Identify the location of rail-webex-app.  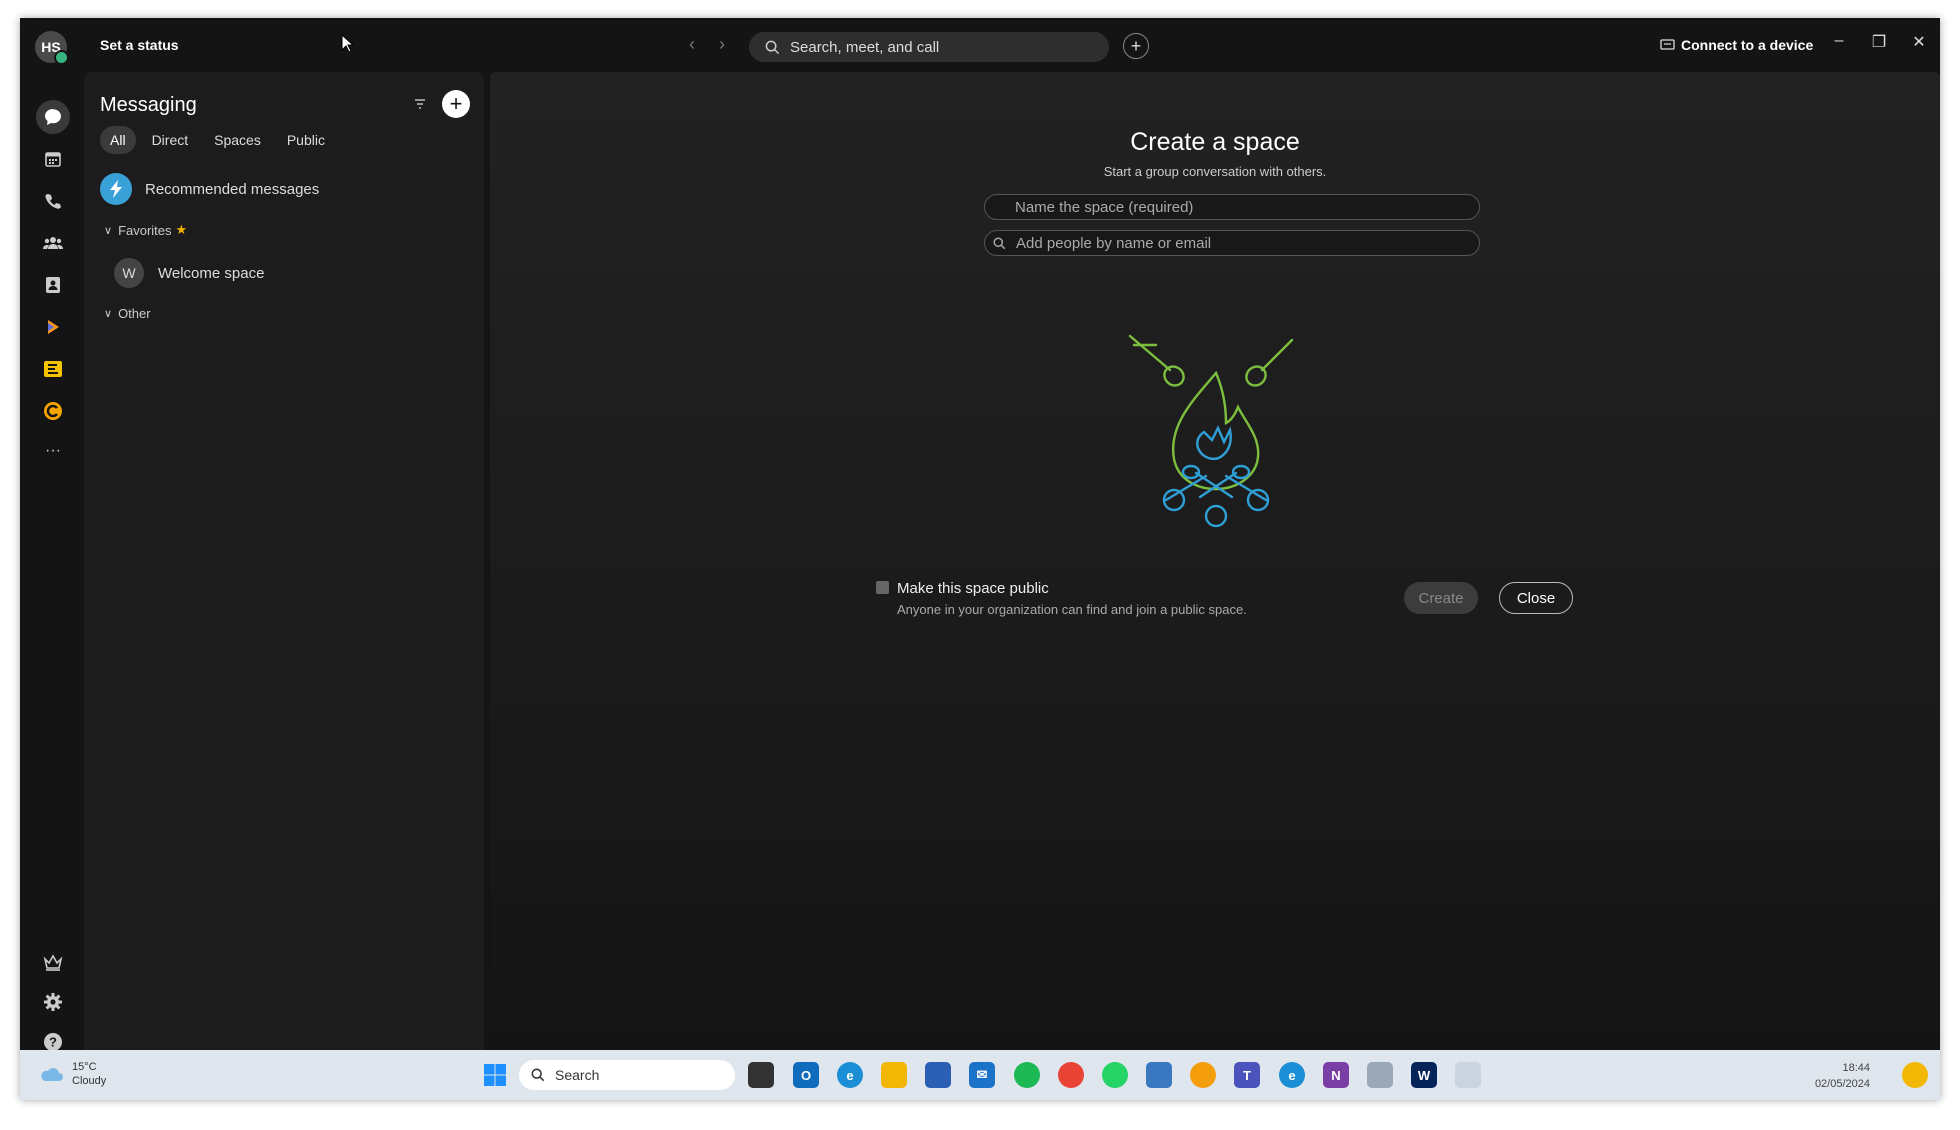
(53, 327).